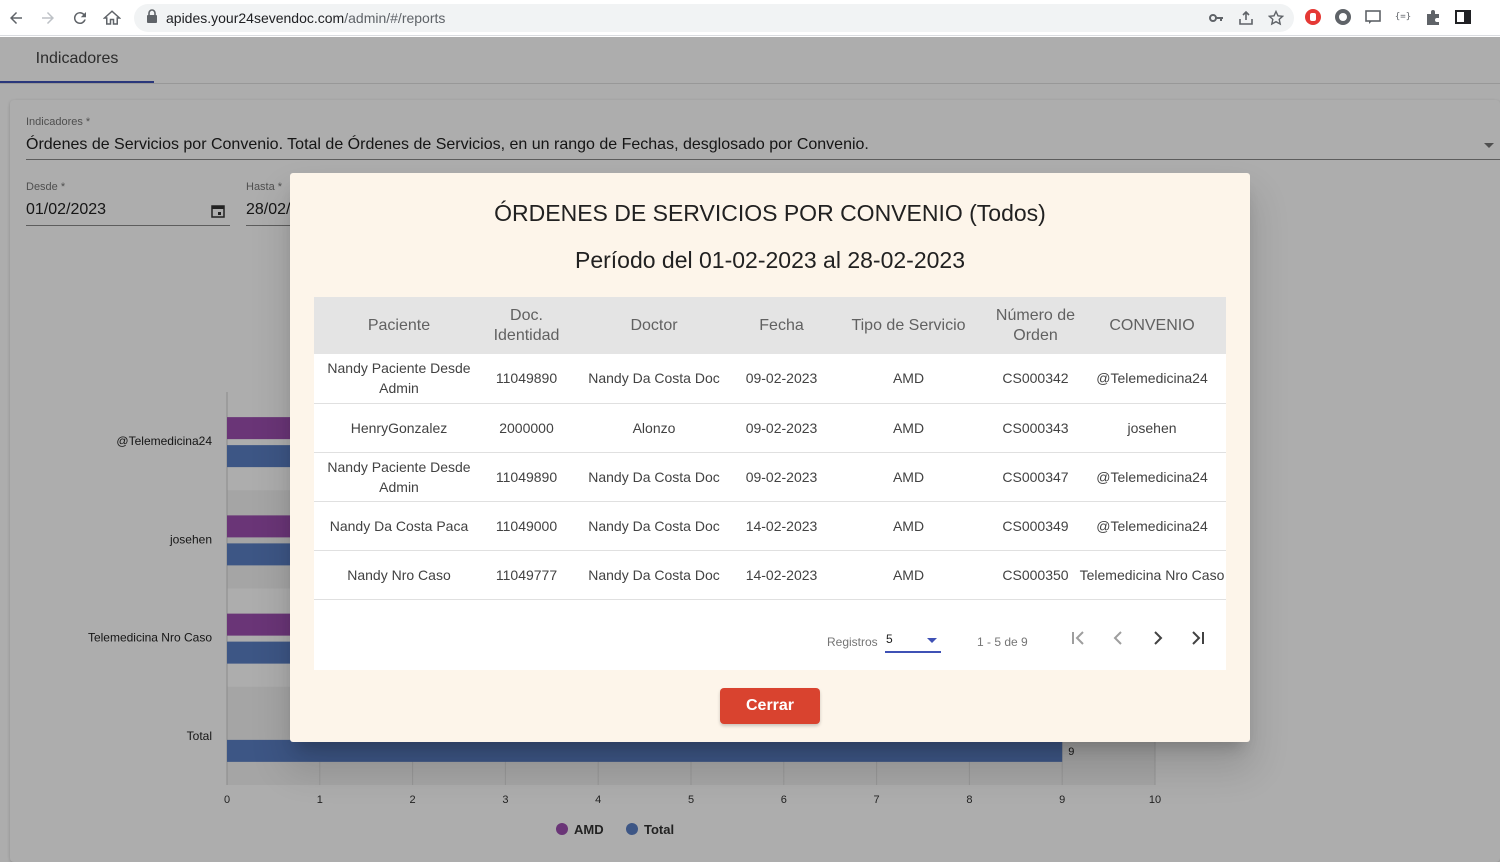  What do you see at coordinates (852, 642) in the screenshot?
I see `page-size-label: Registros` at bounding box center [852, 642].